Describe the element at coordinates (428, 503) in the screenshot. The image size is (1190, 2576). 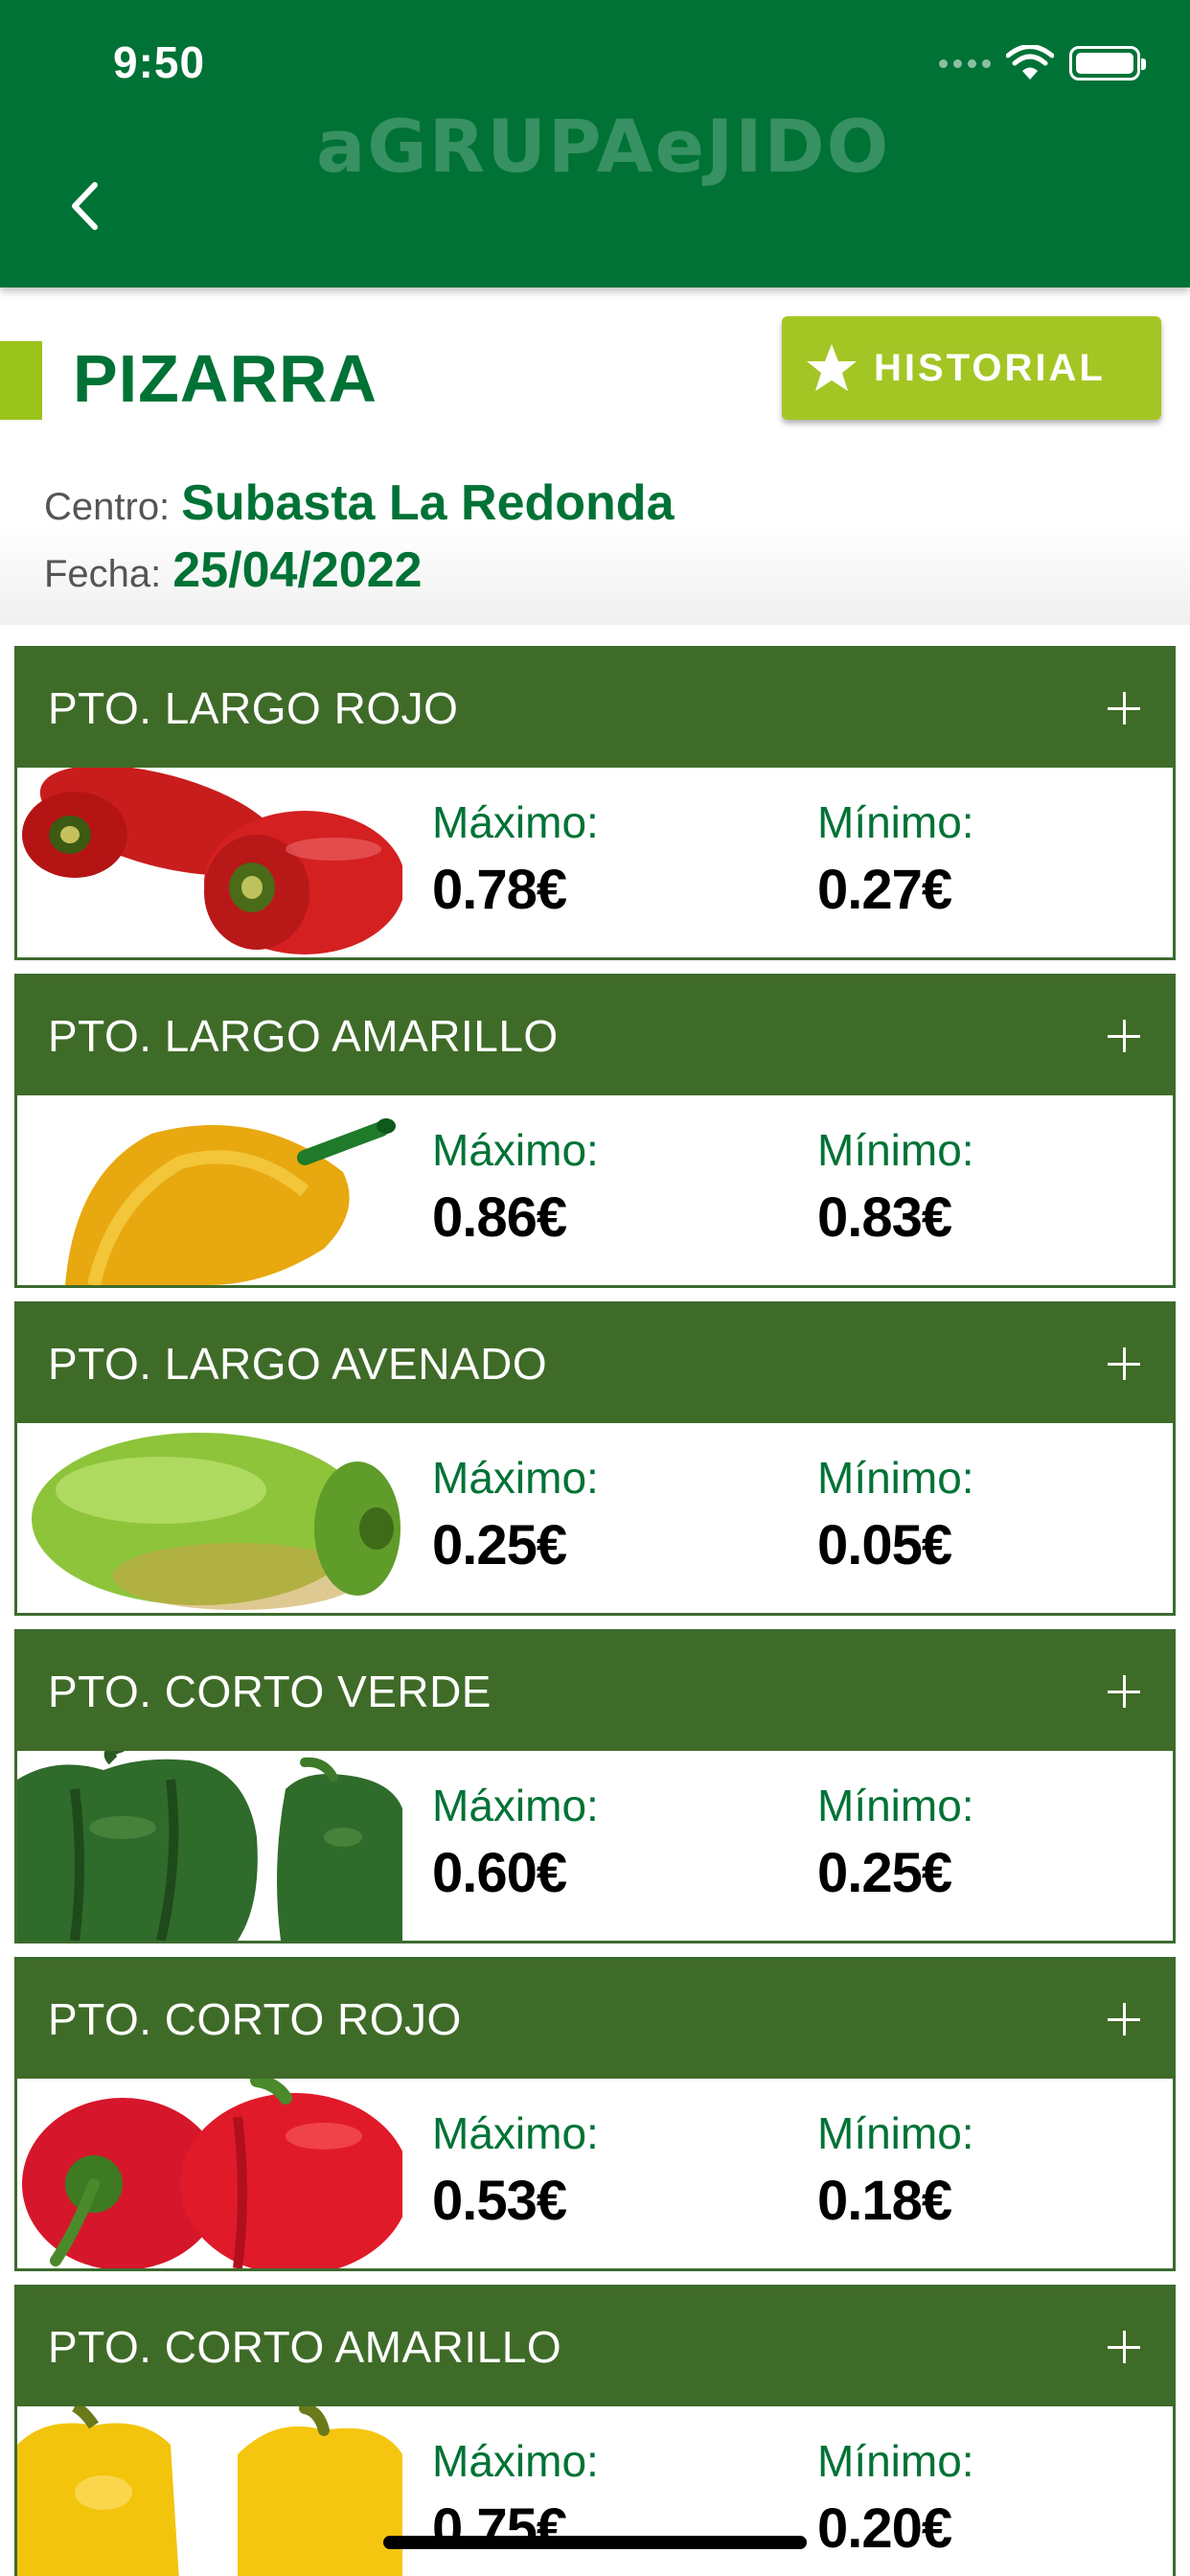
I see `centro-value: Subasta La Redonda` at that location.